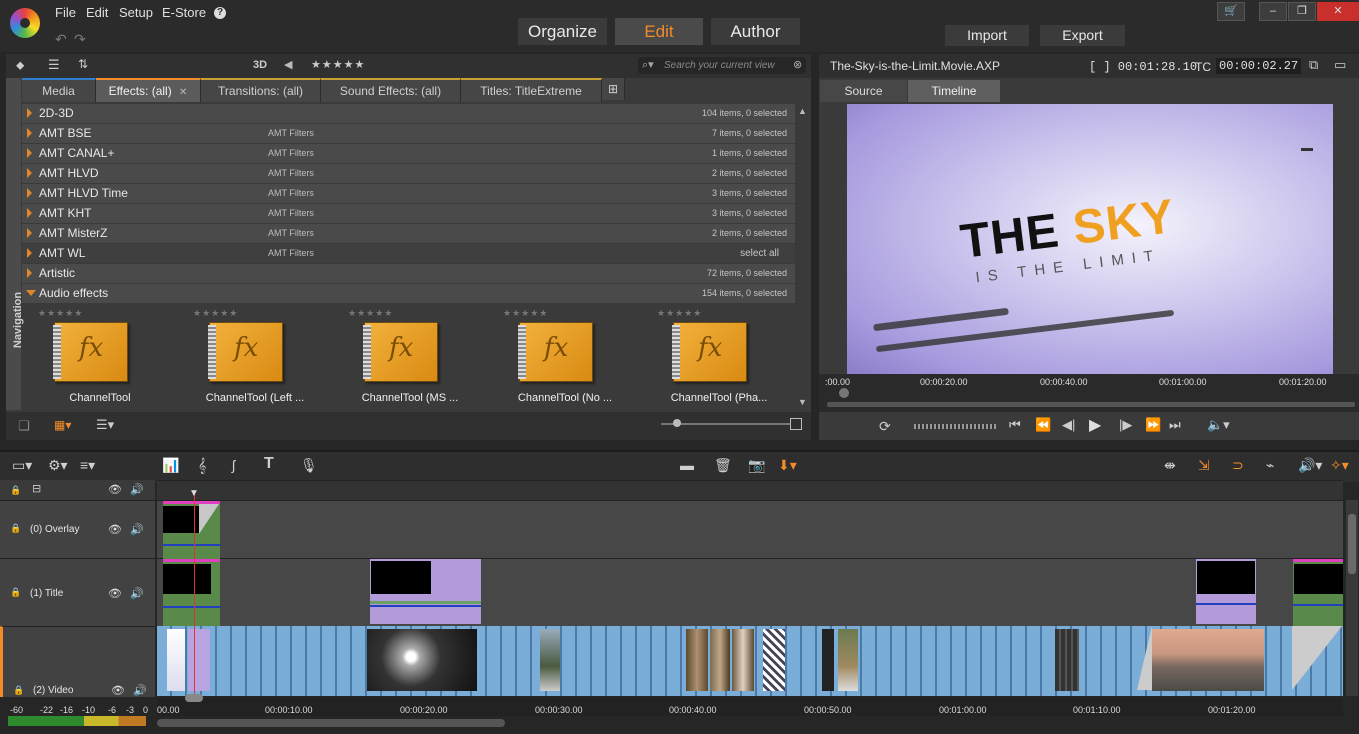  I want to click on cart-icon: 🛒, so click(1231, 11).